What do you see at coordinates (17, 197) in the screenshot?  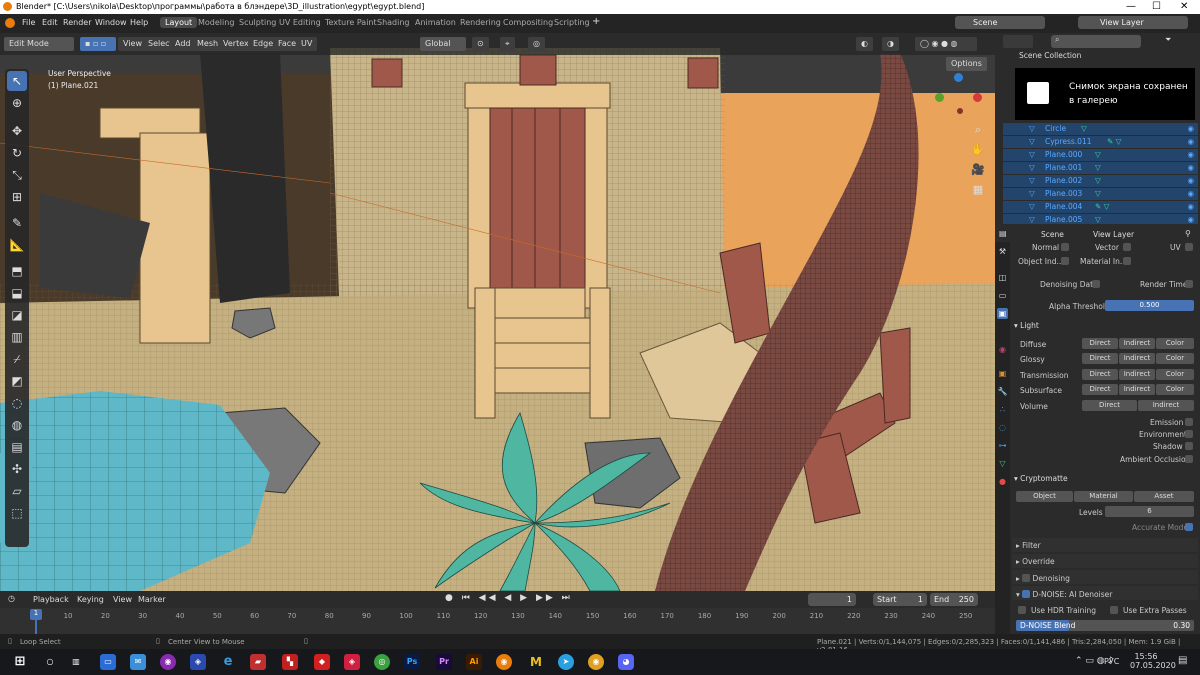 I see `transform-icon: ⊞` at bounding box center [17, 197].